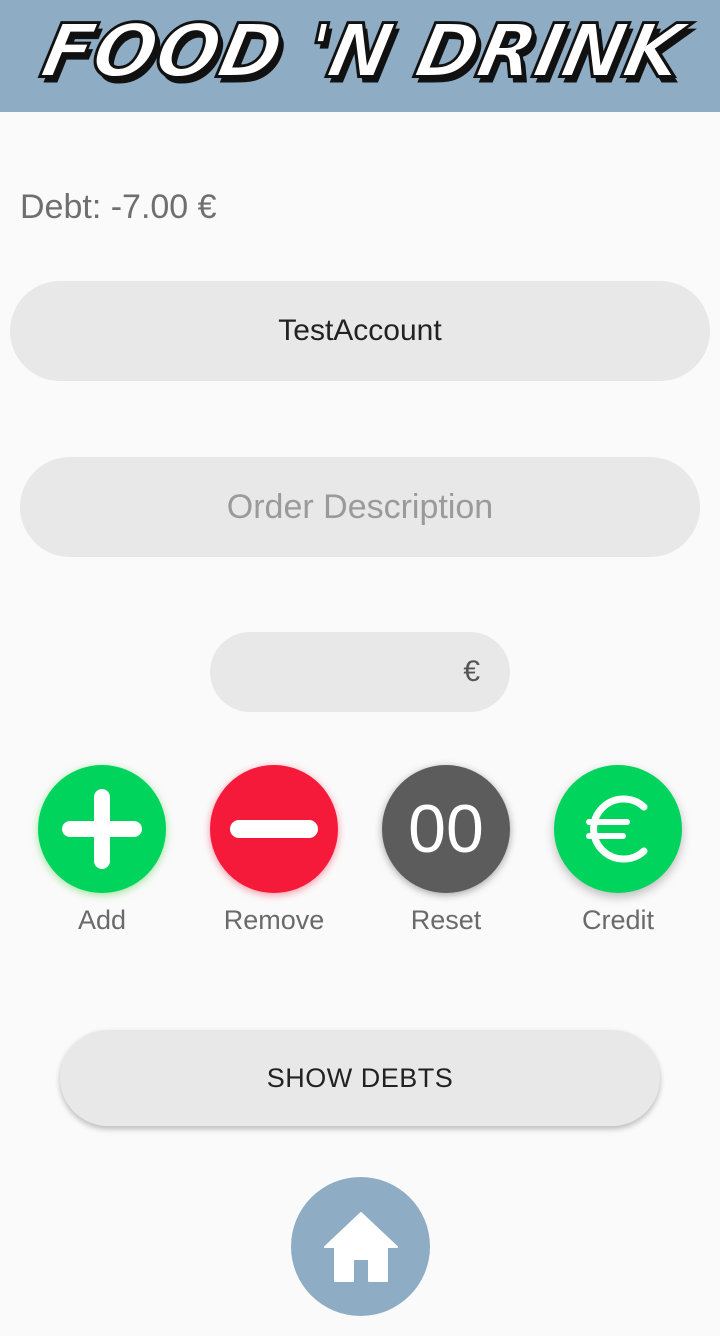  I want to click on add-label: Add, so click(102, 920).